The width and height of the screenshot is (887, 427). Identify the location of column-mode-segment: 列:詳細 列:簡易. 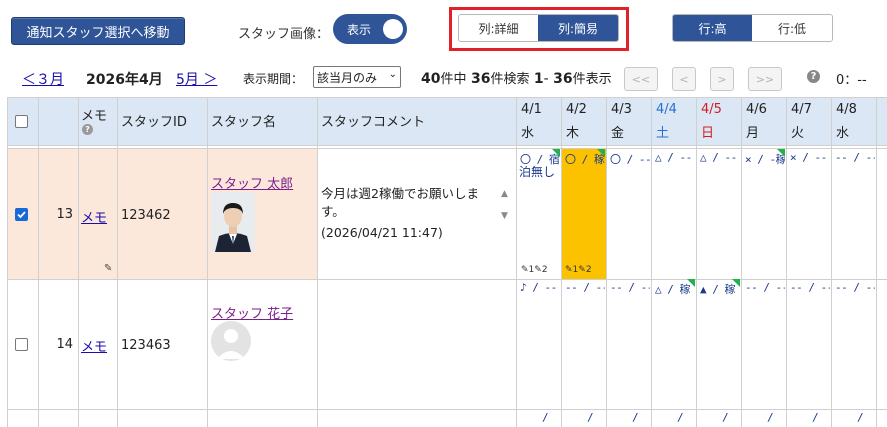
(538, 28).